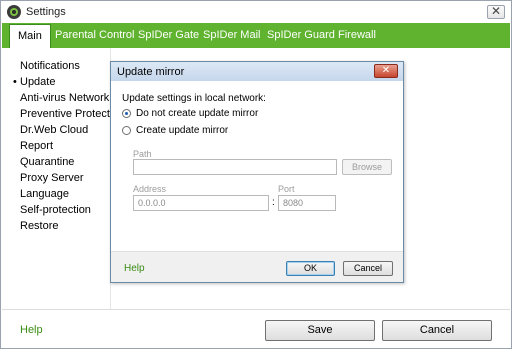 The image size is (512, 349). Describe the element at coordinates (54, 130) in the screenshot. I see `sidebar-item-drweb-cloud: Dr.Web Cloud` at that location.